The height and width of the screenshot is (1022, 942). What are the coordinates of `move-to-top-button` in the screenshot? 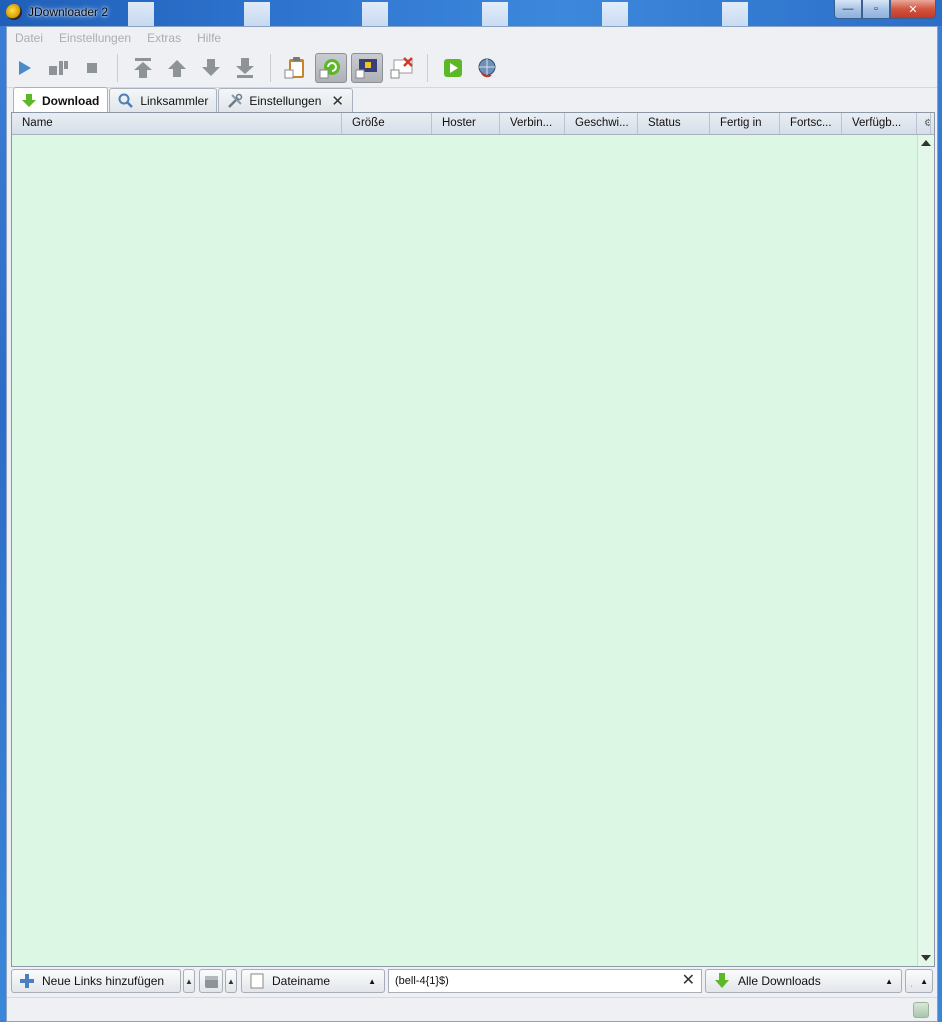 It's located at (143, 68).